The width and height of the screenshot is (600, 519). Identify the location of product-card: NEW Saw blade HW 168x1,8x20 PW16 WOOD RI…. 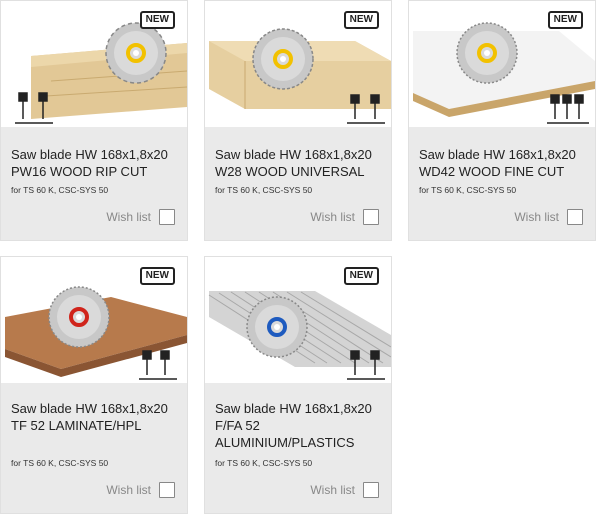
(94, 120).